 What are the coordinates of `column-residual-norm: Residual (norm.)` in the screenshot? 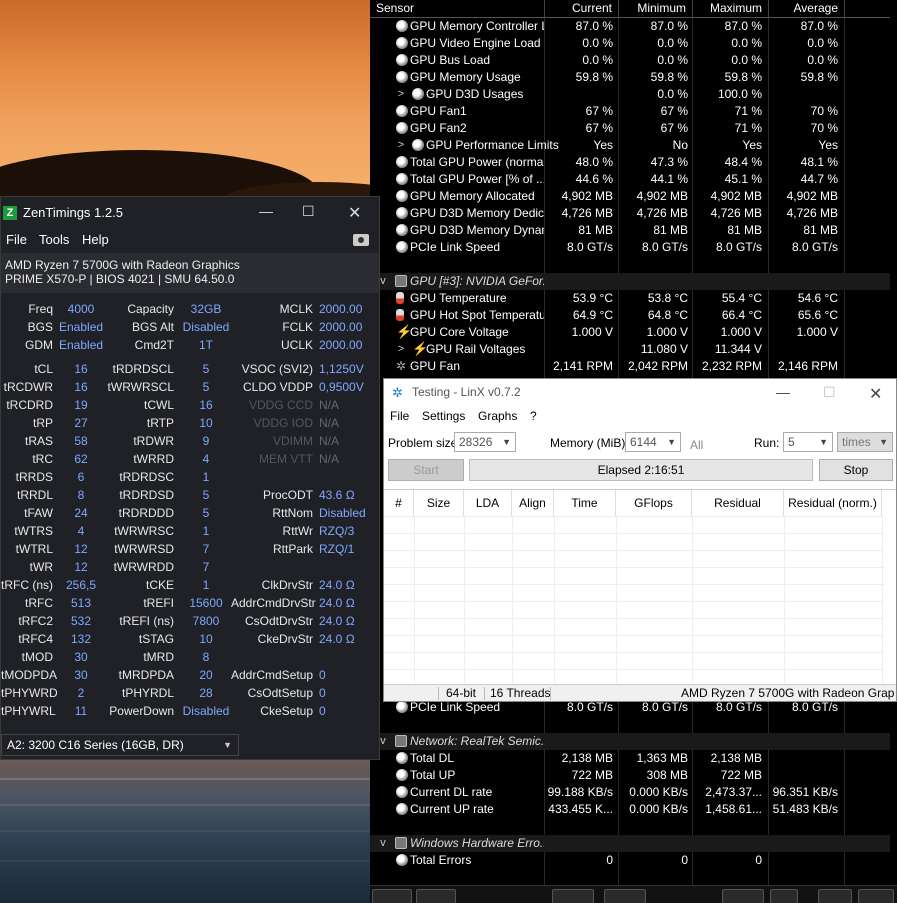 It's located at (833, 503).